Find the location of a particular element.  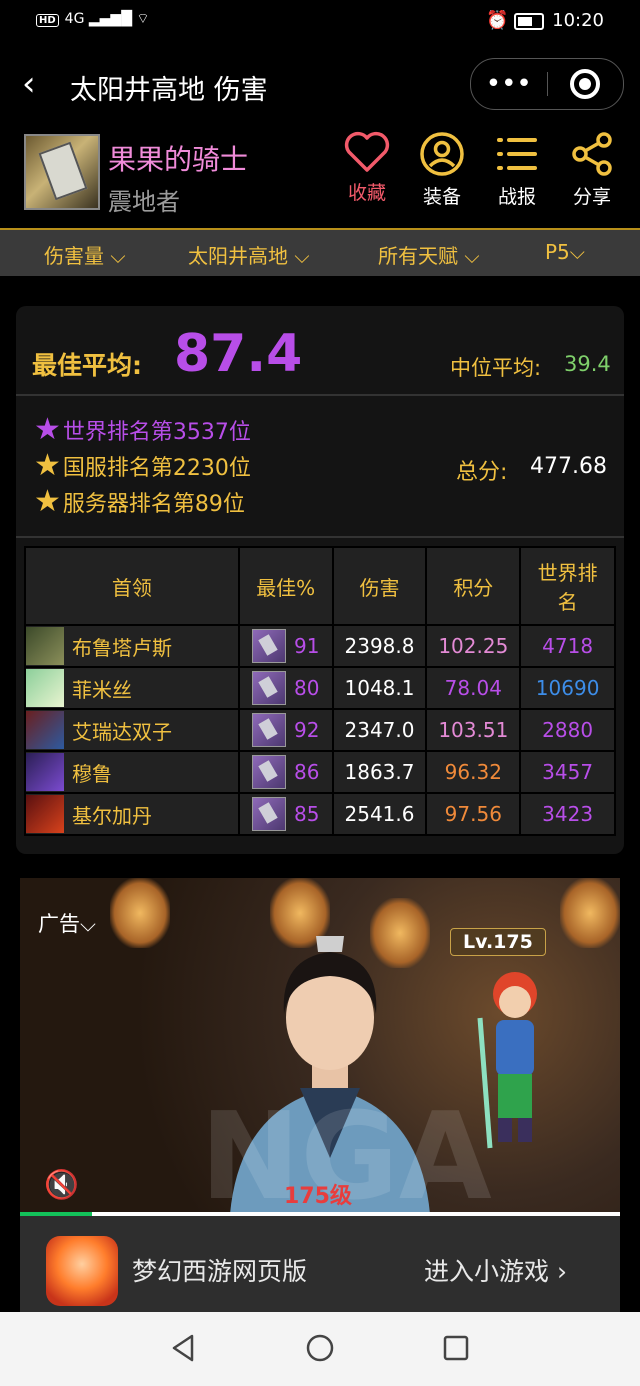

favorite-label: 收藏 is located at coordinates (366, 193).